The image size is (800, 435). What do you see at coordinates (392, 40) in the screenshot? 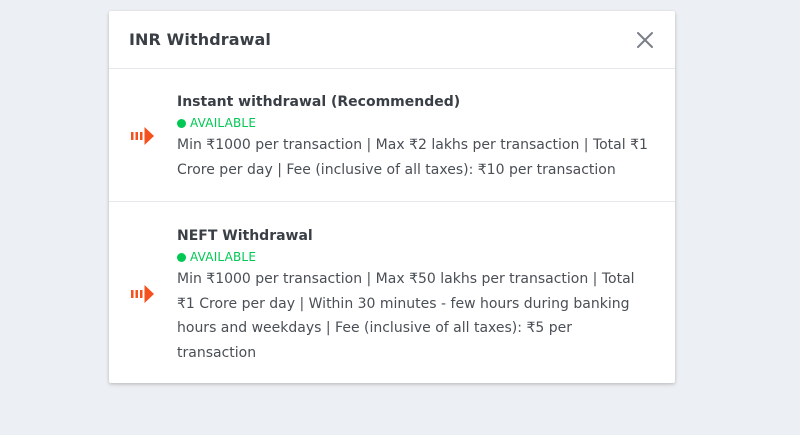
I see `modal-header: INR Withdrawal` at bounding box center [392, 40].